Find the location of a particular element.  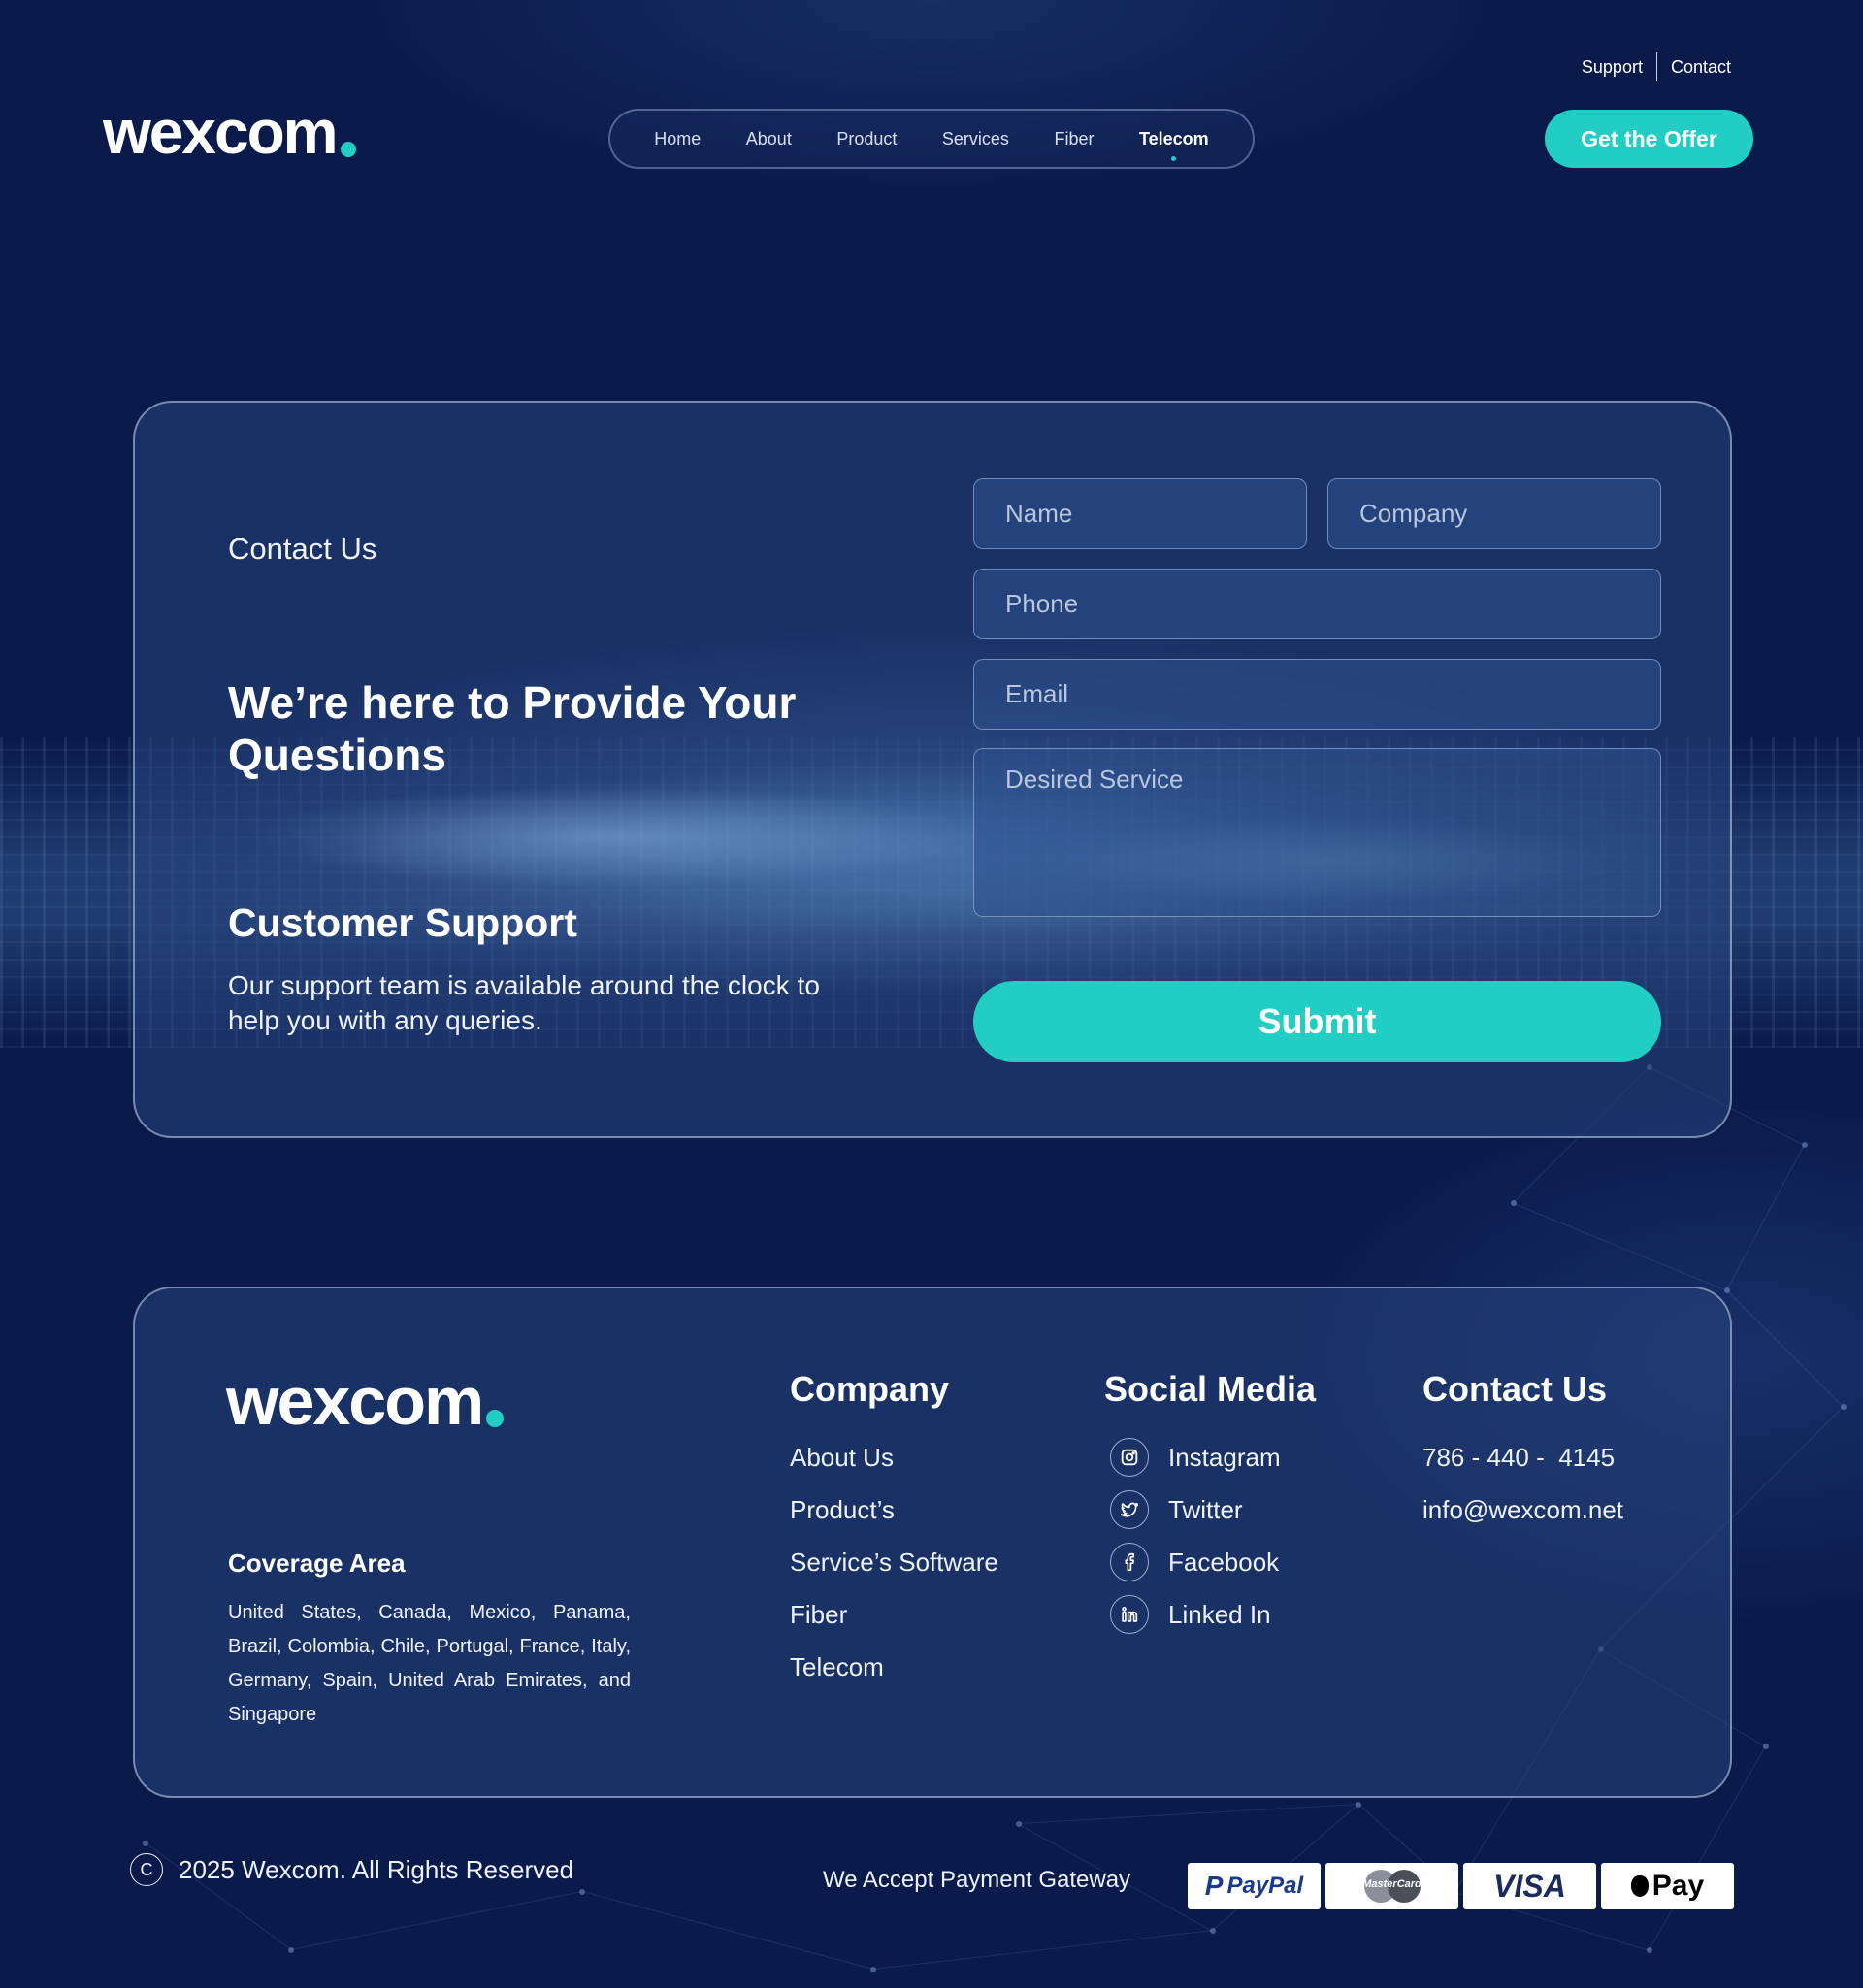

apple-pay-label: Pay is located at coordinates (1678, 1886).